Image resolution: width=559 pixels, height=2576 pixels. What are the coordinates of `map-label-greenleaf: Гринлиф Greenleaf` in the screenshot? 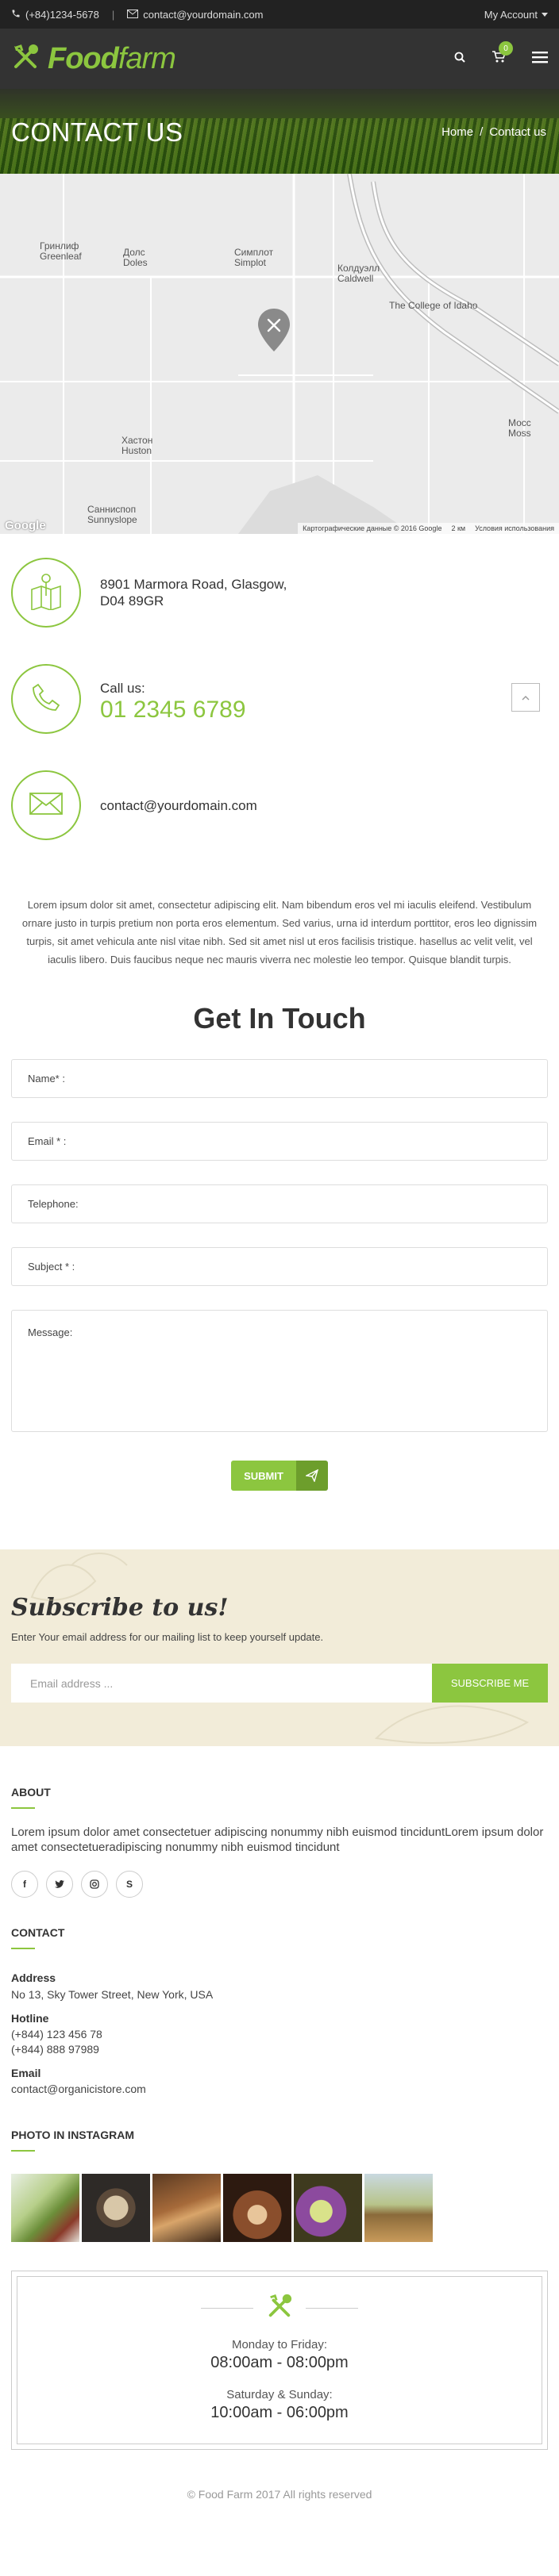 It's located at (61, 251).